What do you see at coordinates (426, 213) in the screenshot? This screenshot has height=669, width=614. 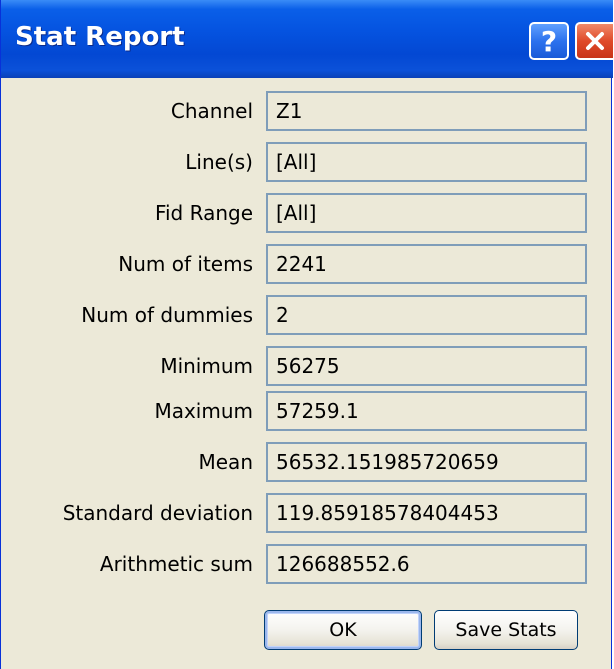 I see `fid-range-field: [All]` at bounding box center [426, 213].